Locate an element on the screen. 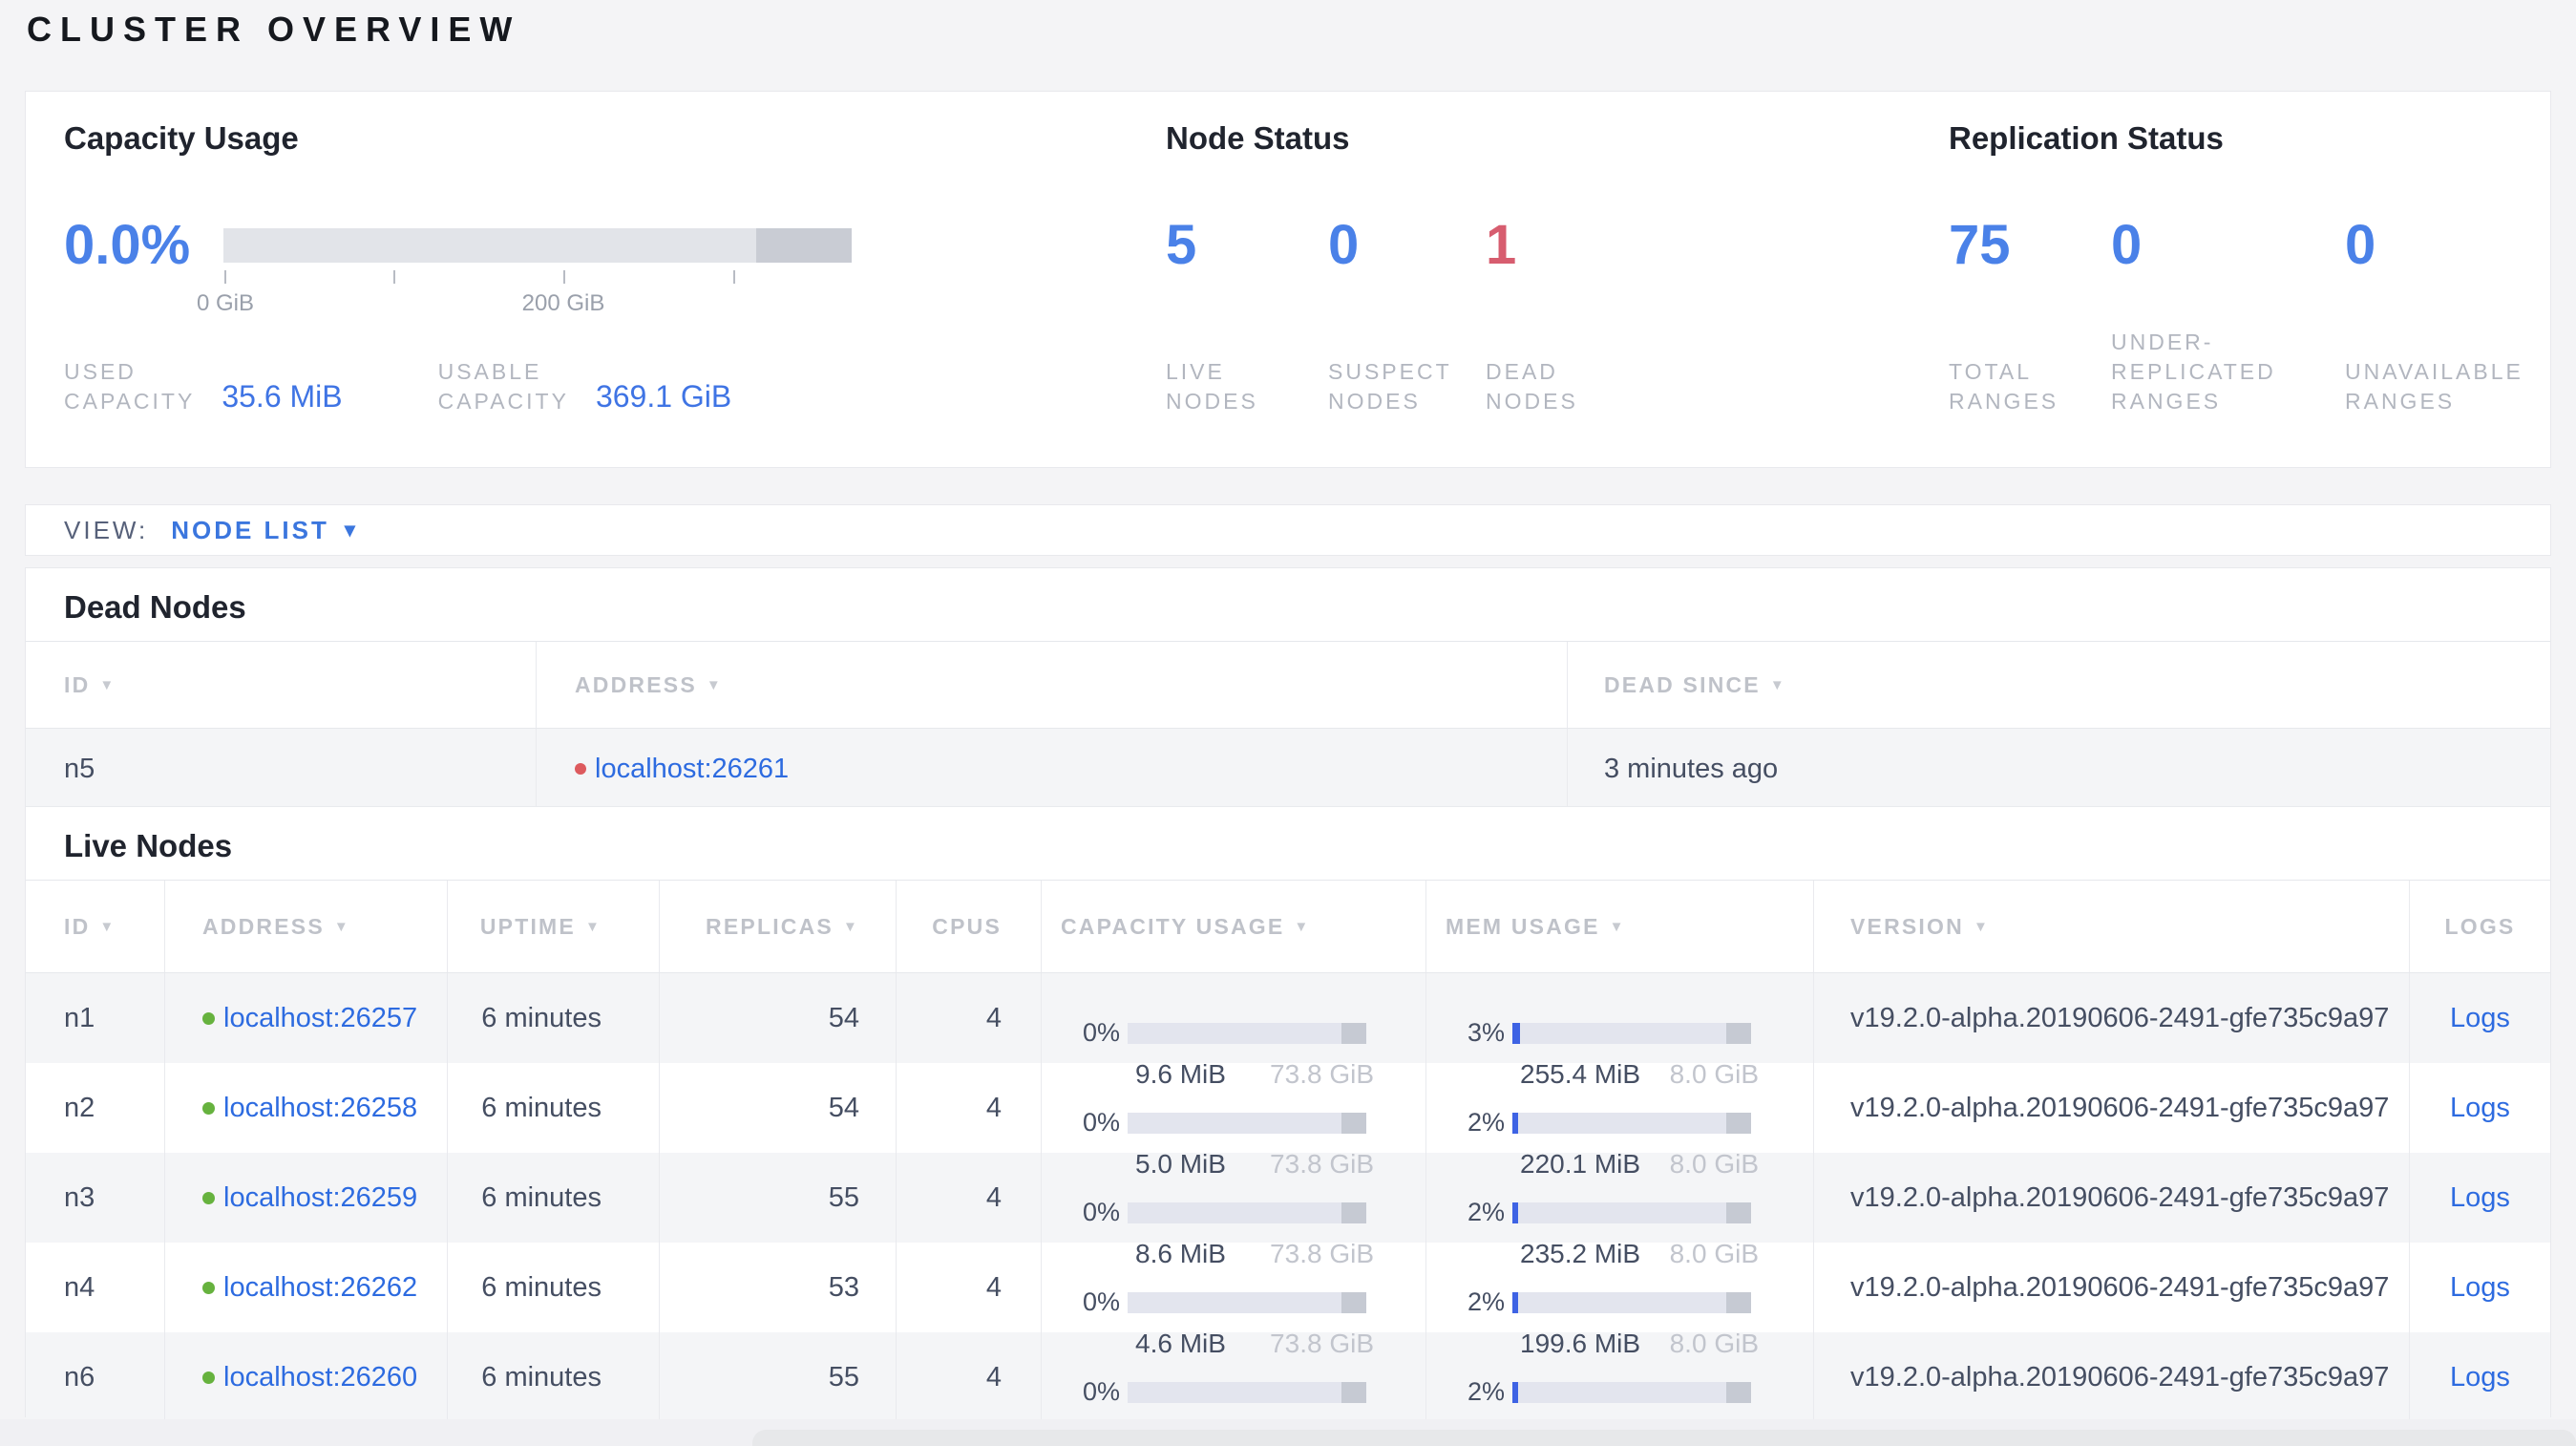 Image resolution: width=2576 pixels, height=1446 pixels. node-address: localhost:26259 is located at coordinates (305, 1198).